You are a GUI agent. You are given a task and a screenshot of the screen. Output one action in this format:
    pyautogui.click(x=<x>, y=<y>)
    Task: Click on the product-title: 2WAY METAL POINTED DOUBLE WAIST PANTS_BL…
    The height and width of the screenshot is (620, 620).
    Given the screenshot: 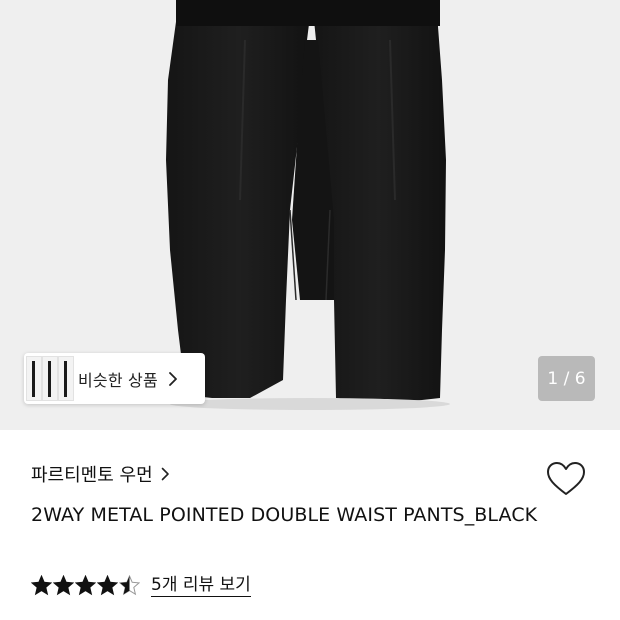 What is the action you would take?
    pyautogui.click(x=284, y=515)
    